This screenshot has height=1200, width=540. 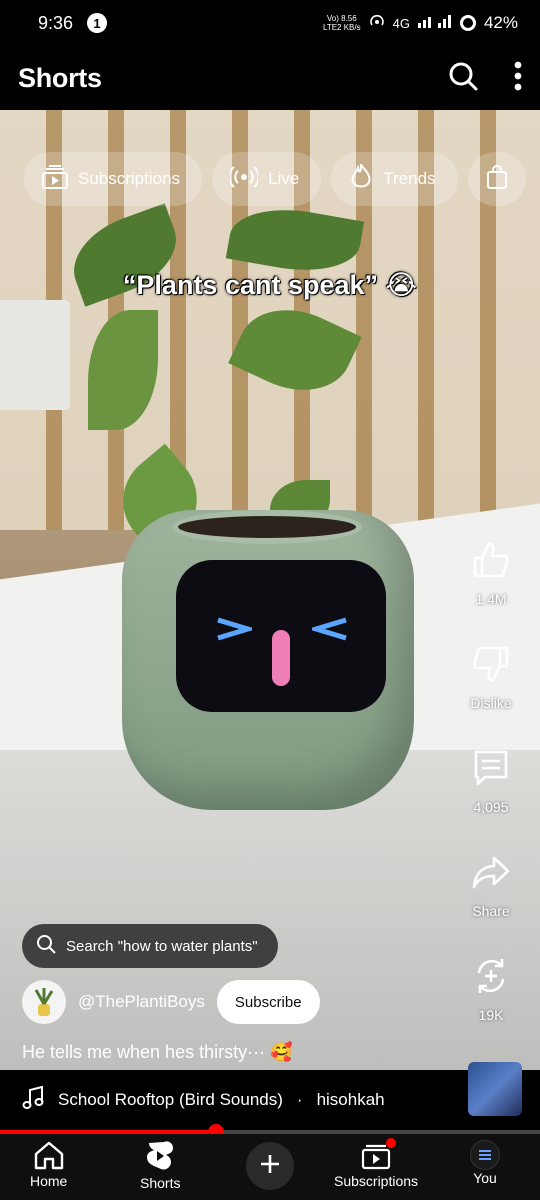 I want to click on profile-logo-icon, so click(x=485, y=1155).